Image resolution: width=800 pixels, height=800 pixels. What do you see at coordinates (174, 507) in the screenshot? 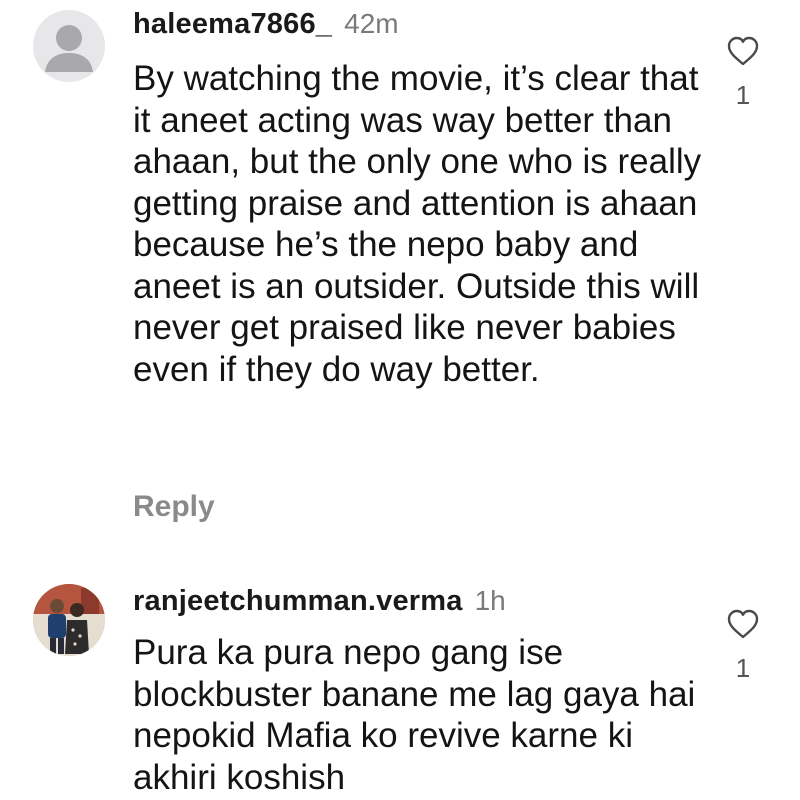
I see `reply-button: Reply` at bounding box center [174, 507].